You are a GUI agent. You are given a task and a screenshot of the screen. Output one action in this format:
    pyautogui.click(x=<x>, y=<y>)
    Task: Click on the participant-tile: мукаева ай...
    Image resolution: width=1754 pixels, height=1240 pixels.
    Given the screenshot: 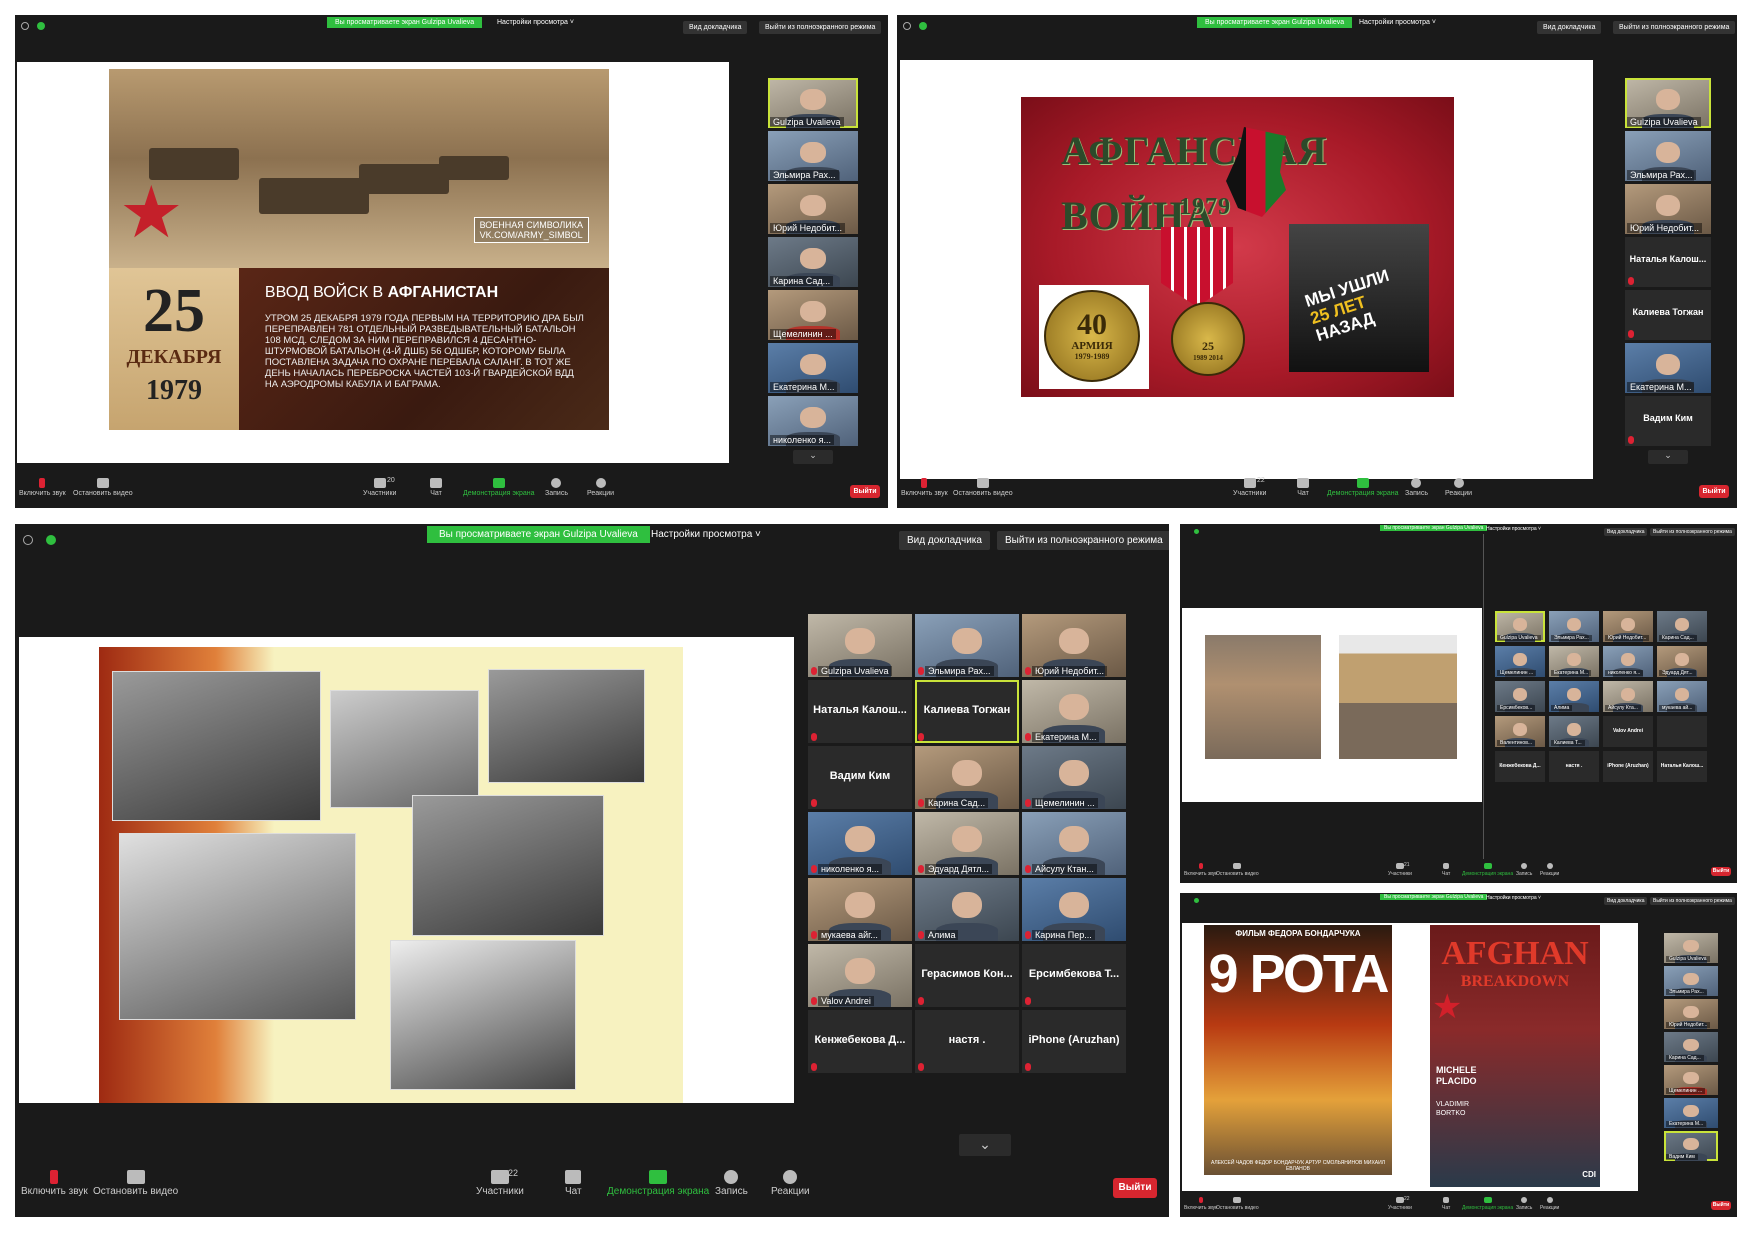 What is the action you would take?
    pyautogui.click(x=1682, y=696)
    